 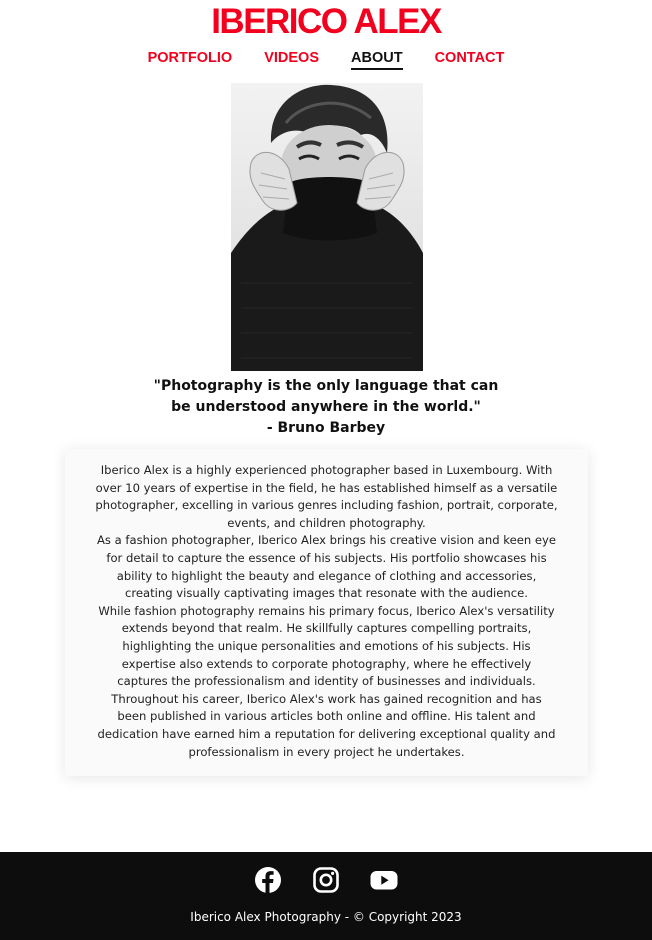 I want to click on quote-author: - Bruno Barbey, so click(x=326, y=428).